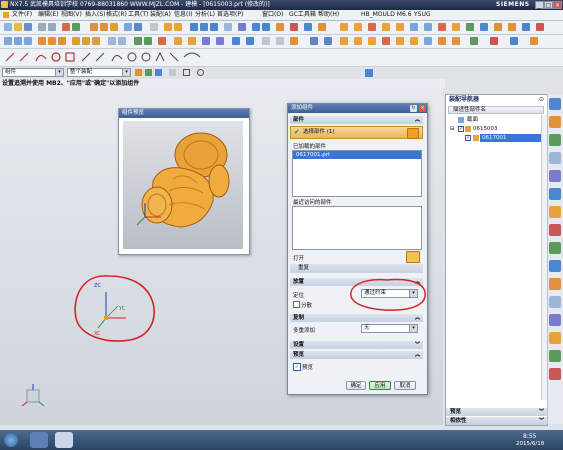  Describe the element at coordinates (452, 129) in the screenshot. I see `collapse-icon: ⊟` at that location.